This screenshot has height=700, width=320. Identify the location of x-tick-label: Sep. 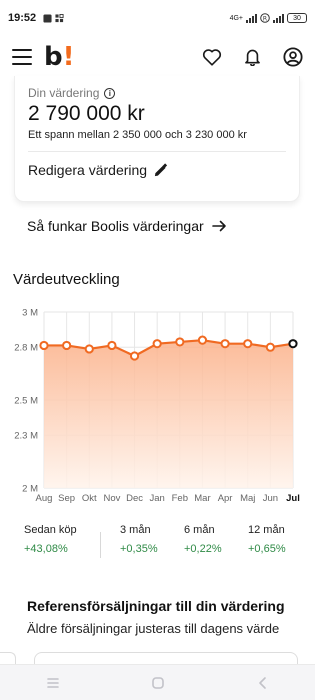
(66, 498).